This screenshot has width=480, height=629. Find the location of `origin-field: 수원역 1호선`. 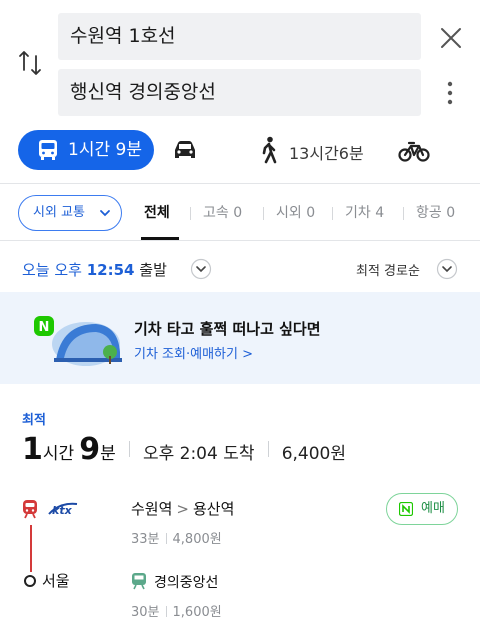

origin-field: 수원역 1호선 is located at coordinates (239, 36).